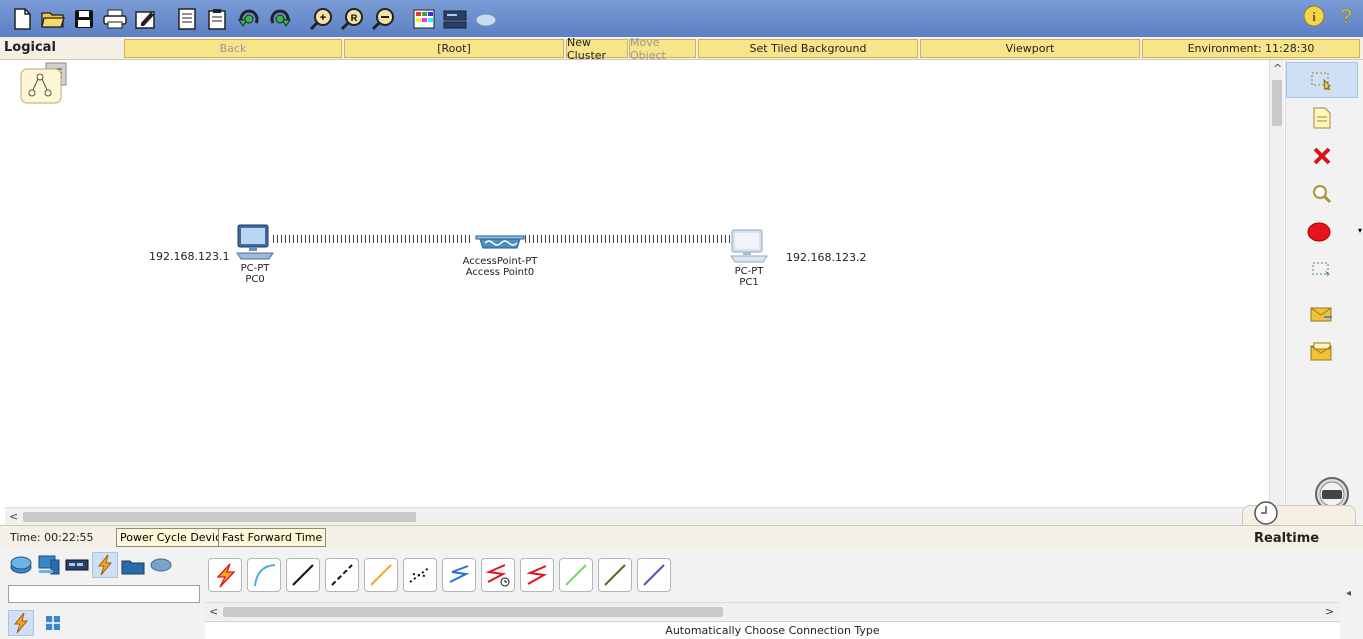 Image resolution: width=1363 pixels, height=639 pixels. I want to click on new-file-icon, so click(22, 19).